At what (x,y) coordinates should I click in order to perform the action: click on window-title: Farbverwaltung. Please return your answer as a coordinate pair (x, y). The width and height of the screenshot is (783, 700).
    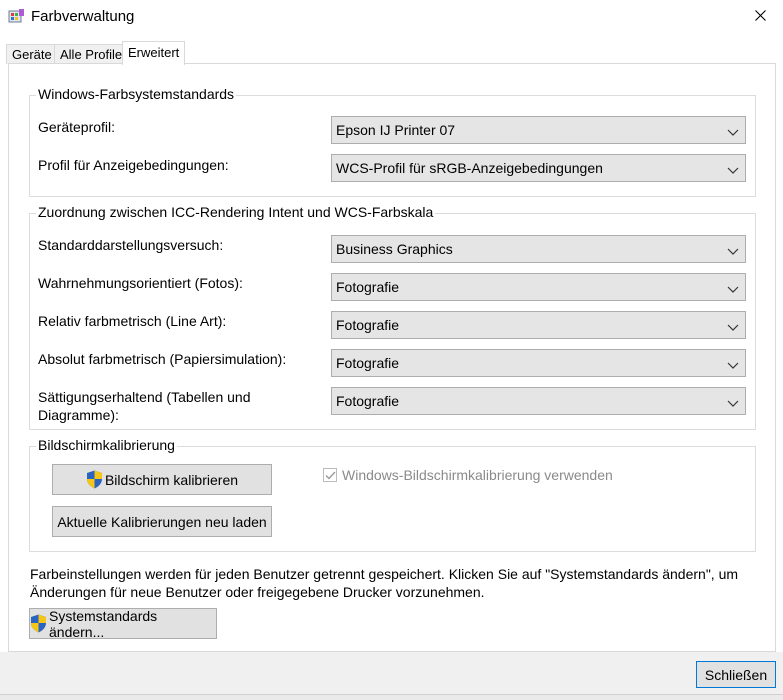
    Looking at the image, I should click on (83, 16).